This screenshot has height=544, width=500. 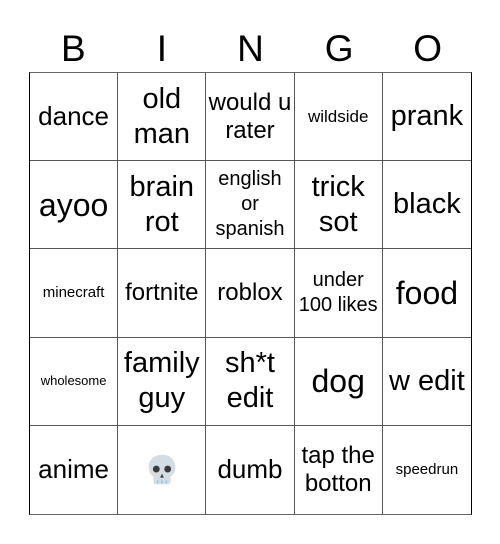 I want to click on bingo-header: B I N G O, so click(x=250, y=49).